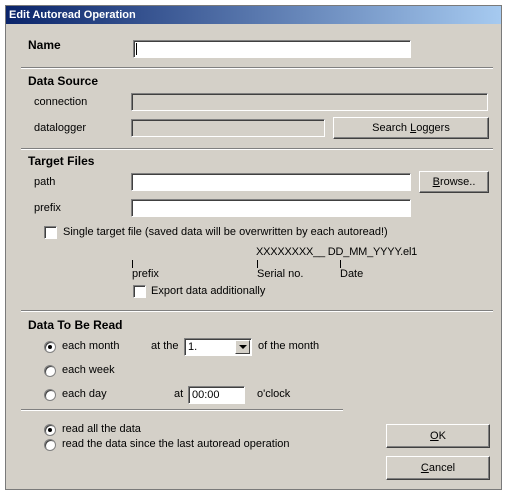  I want to click on search-loggers-button: Search Loggers, so click(411, 128).